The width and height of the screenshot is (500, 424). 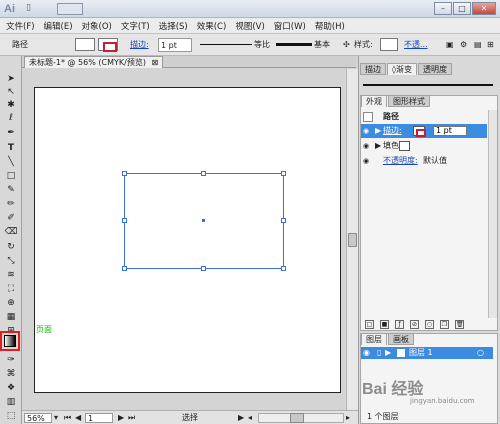 I want to click on menu-object: 对象(O), so click(x=97, y=26).